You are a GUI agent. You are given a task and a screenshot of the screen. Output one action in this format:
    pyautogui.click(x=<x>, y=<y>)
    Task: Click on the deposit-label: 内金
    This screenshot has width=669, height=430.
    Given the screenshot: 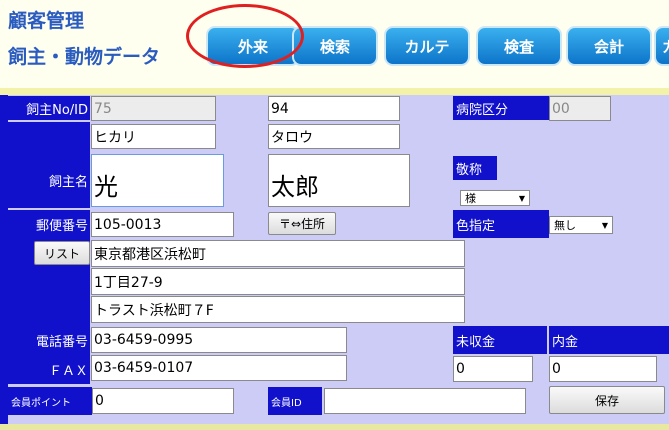 What is the action you would take?
    pyautogui.click(x=609, y=340)
    